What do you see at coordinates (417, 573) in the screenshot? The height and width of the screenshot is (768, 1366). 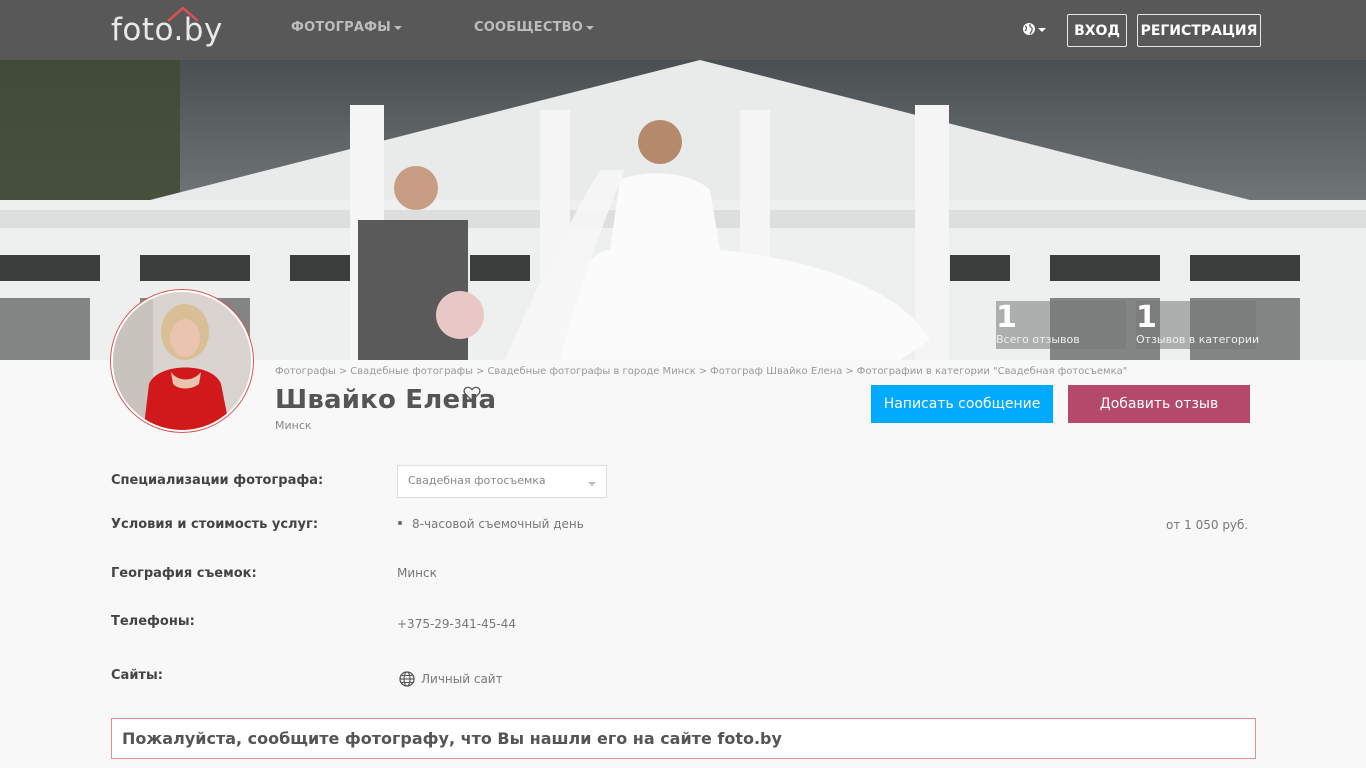 I see `geography-value: Минск` at bounding box center [417, 573].